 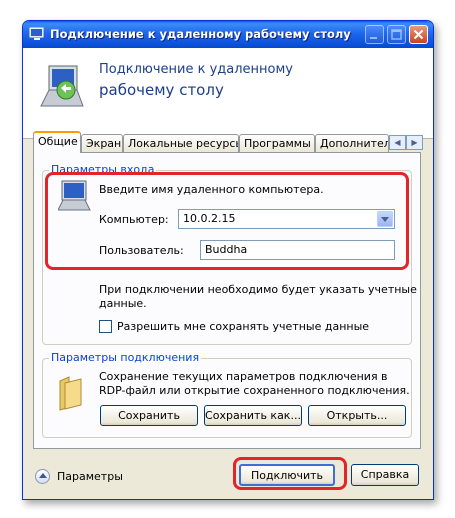 I want to click on title-bar: Подключение к удаленному рабочему столу, so click(x=228, y=34).